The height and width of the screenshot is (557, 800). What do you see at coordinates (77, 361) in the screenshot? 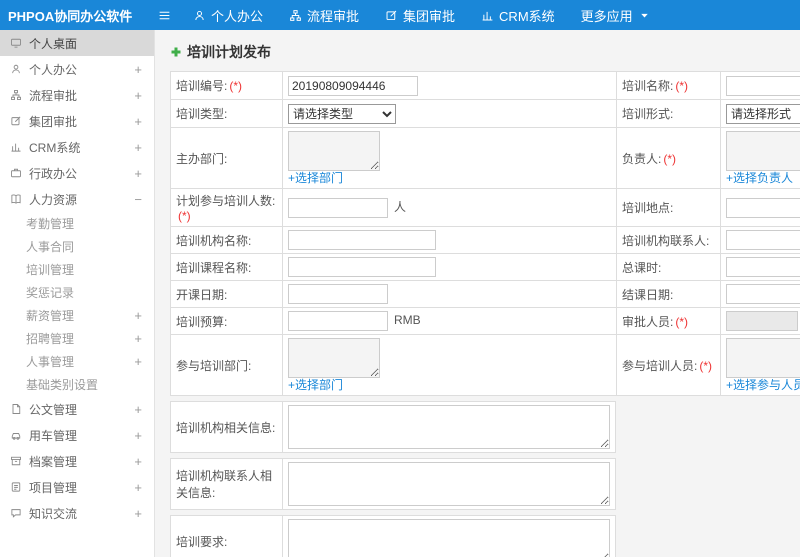
I see `sidebar-item-13: 人事管理 +` at bounding box center [77, 361].